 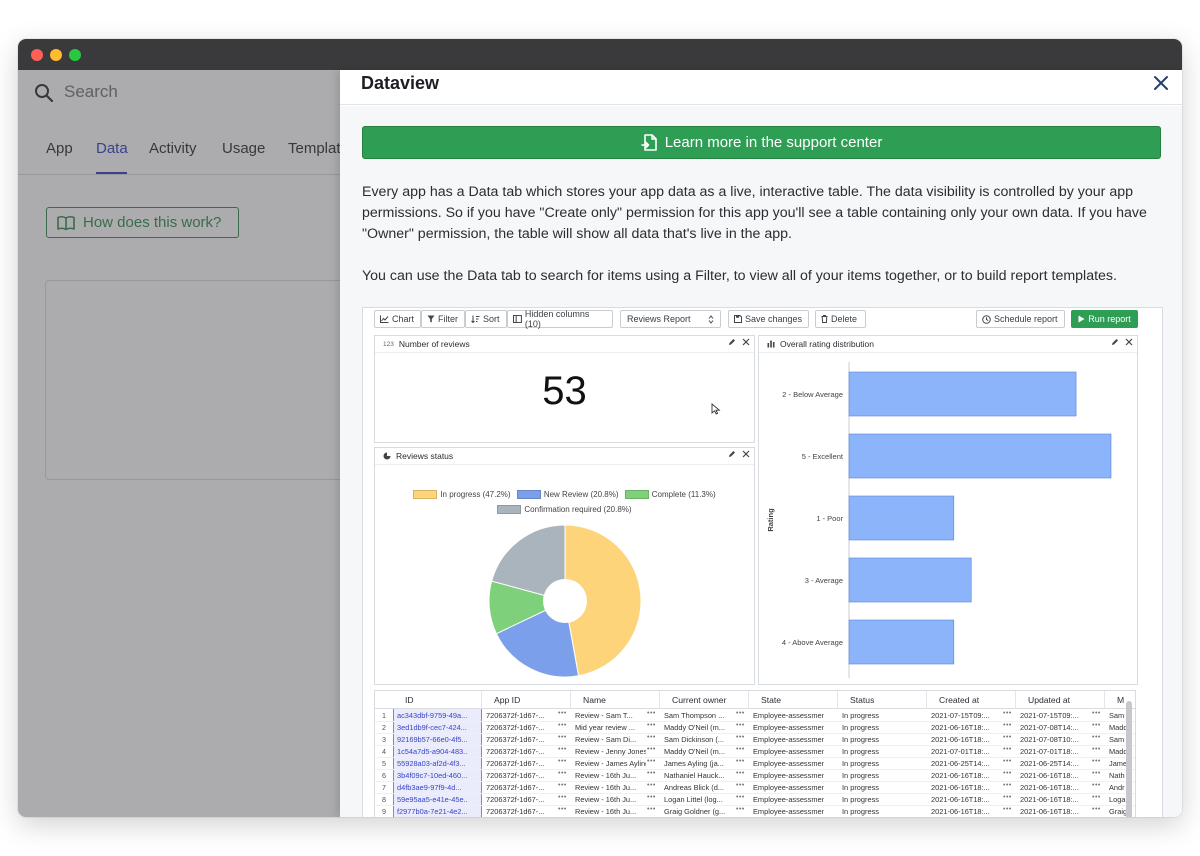 I want to click on schedule-report-button: Schedule report, so click(x=1020, y=319).